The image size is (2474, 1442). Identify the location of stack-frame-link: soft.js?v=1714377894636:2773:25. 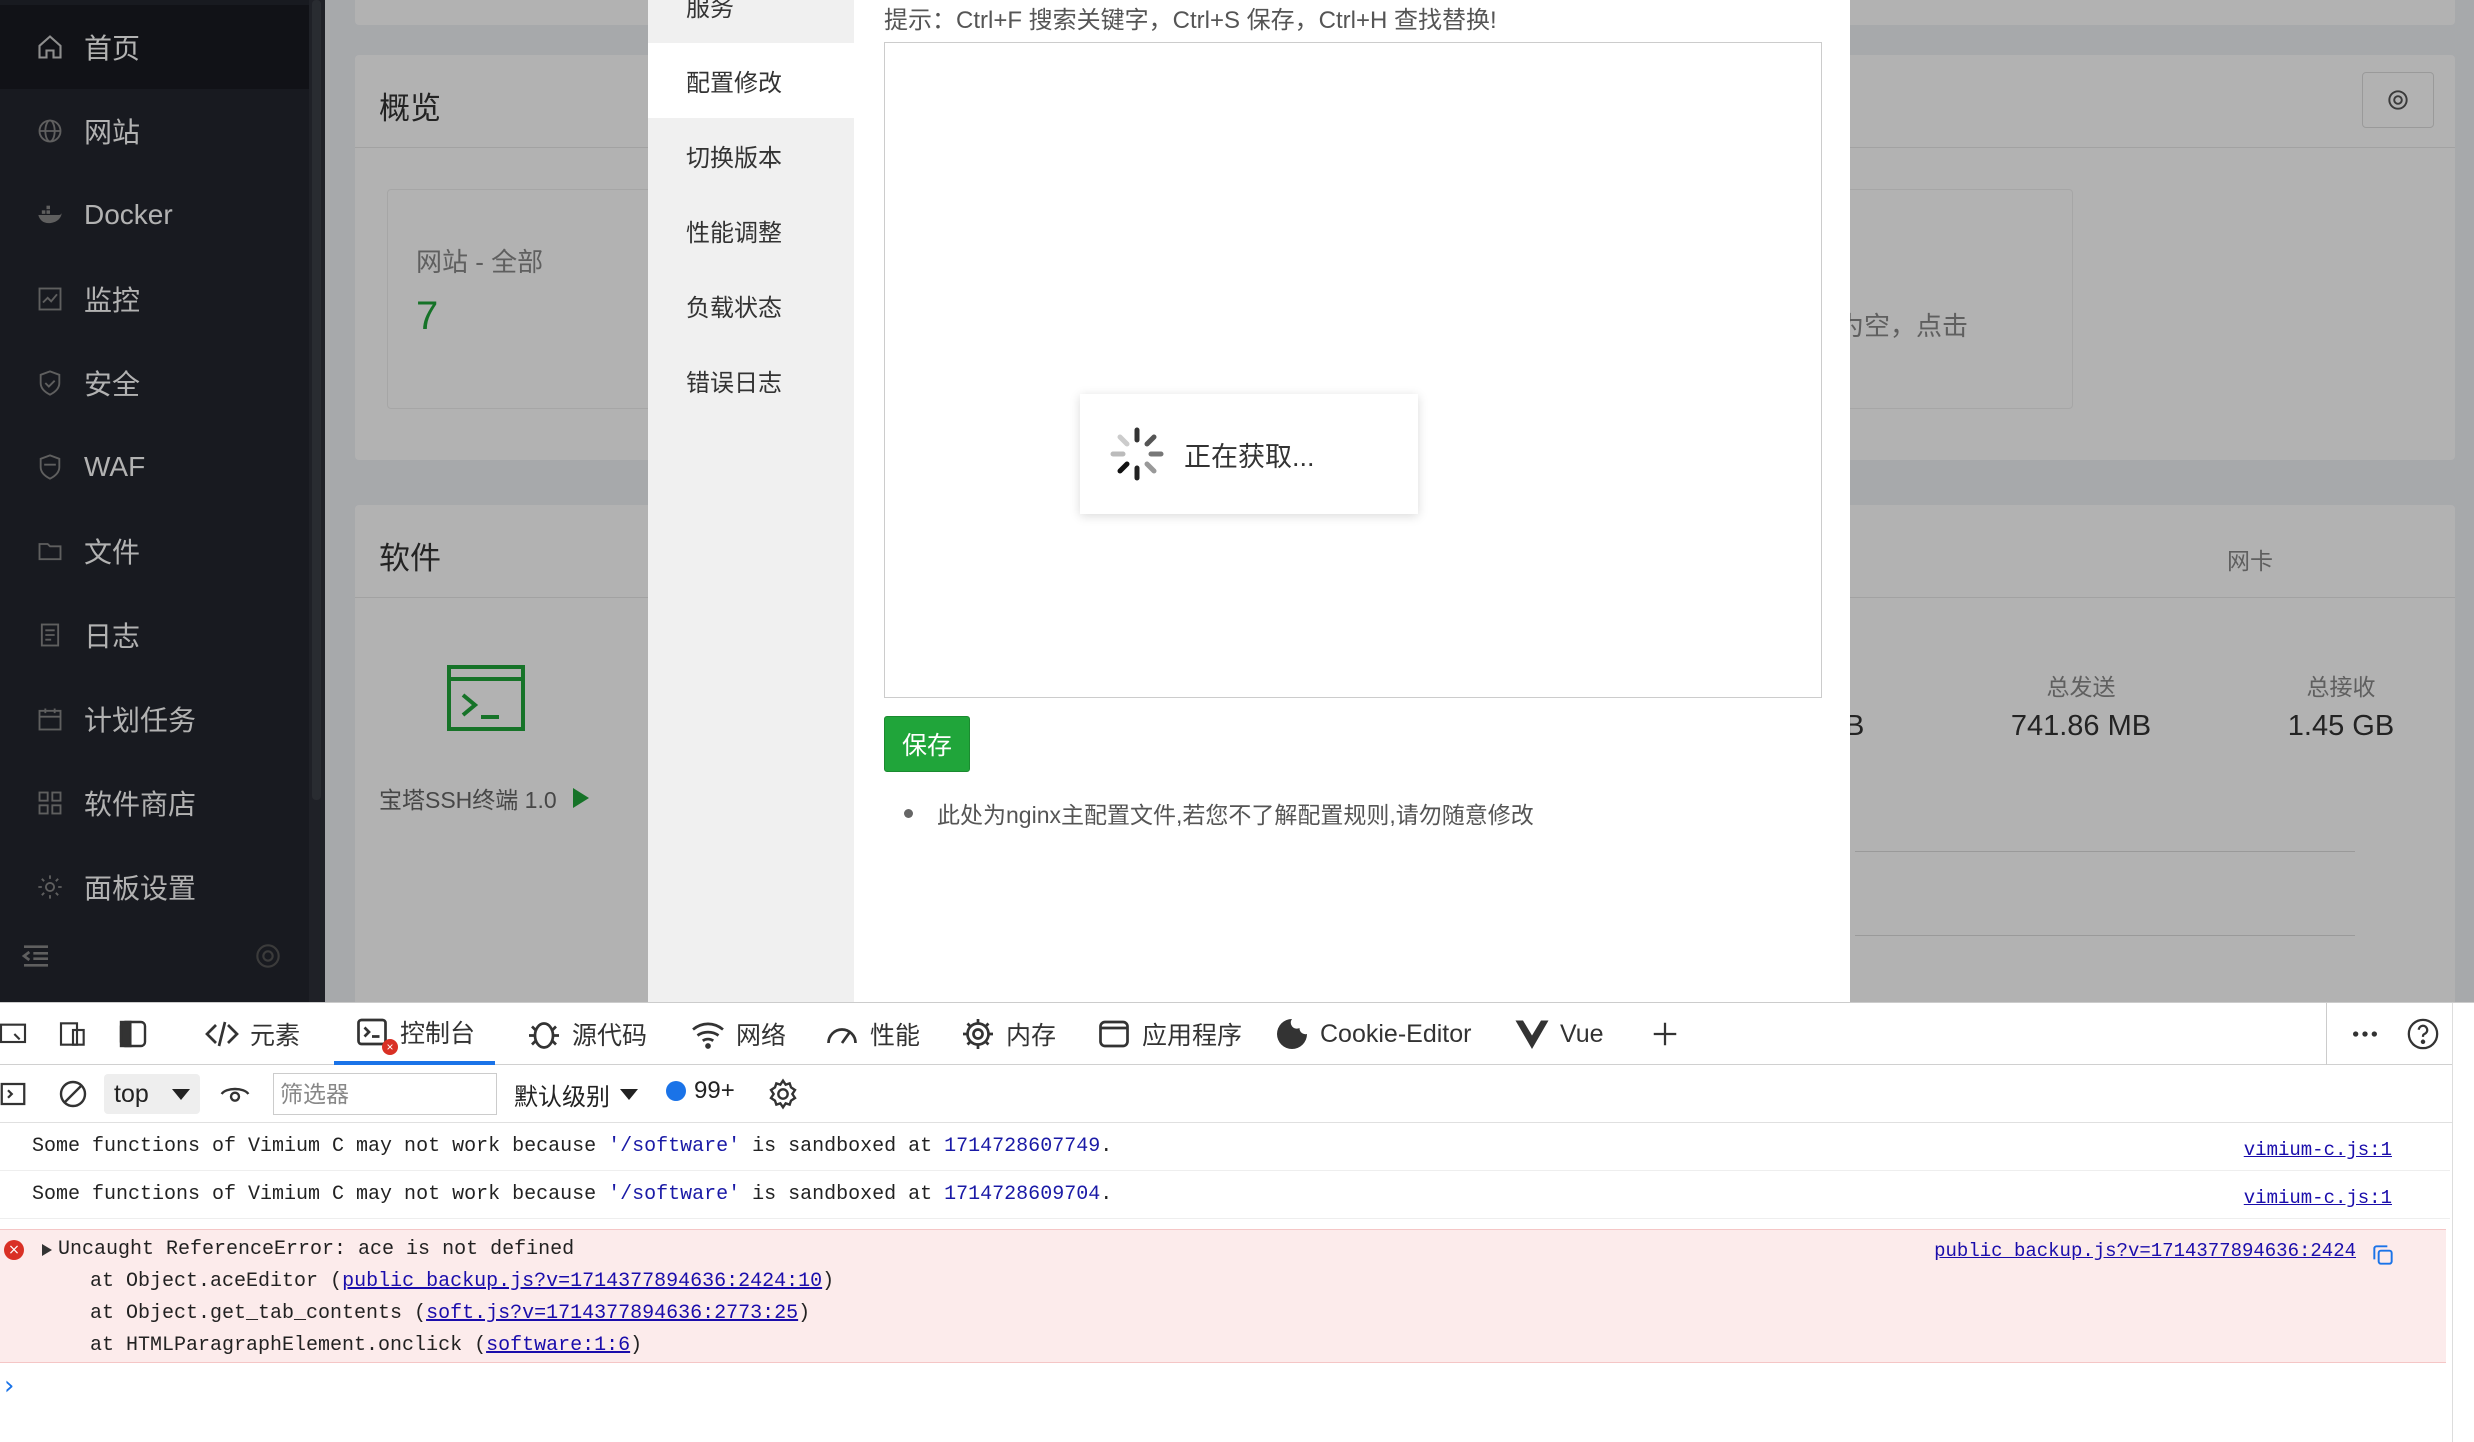
(612, 1313).